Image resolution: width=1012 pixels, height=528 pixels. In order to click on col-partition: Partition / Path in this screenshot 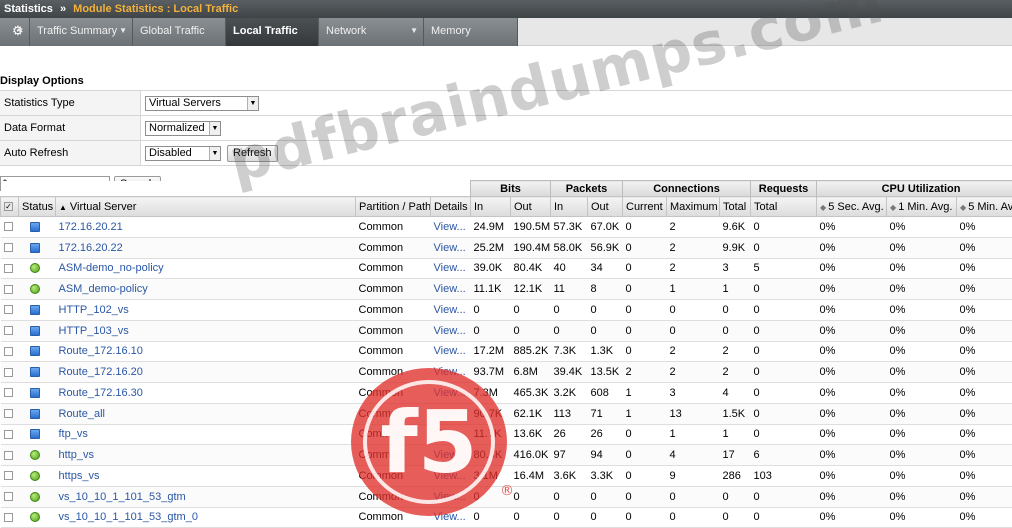, I will do `click(393, 207)`.